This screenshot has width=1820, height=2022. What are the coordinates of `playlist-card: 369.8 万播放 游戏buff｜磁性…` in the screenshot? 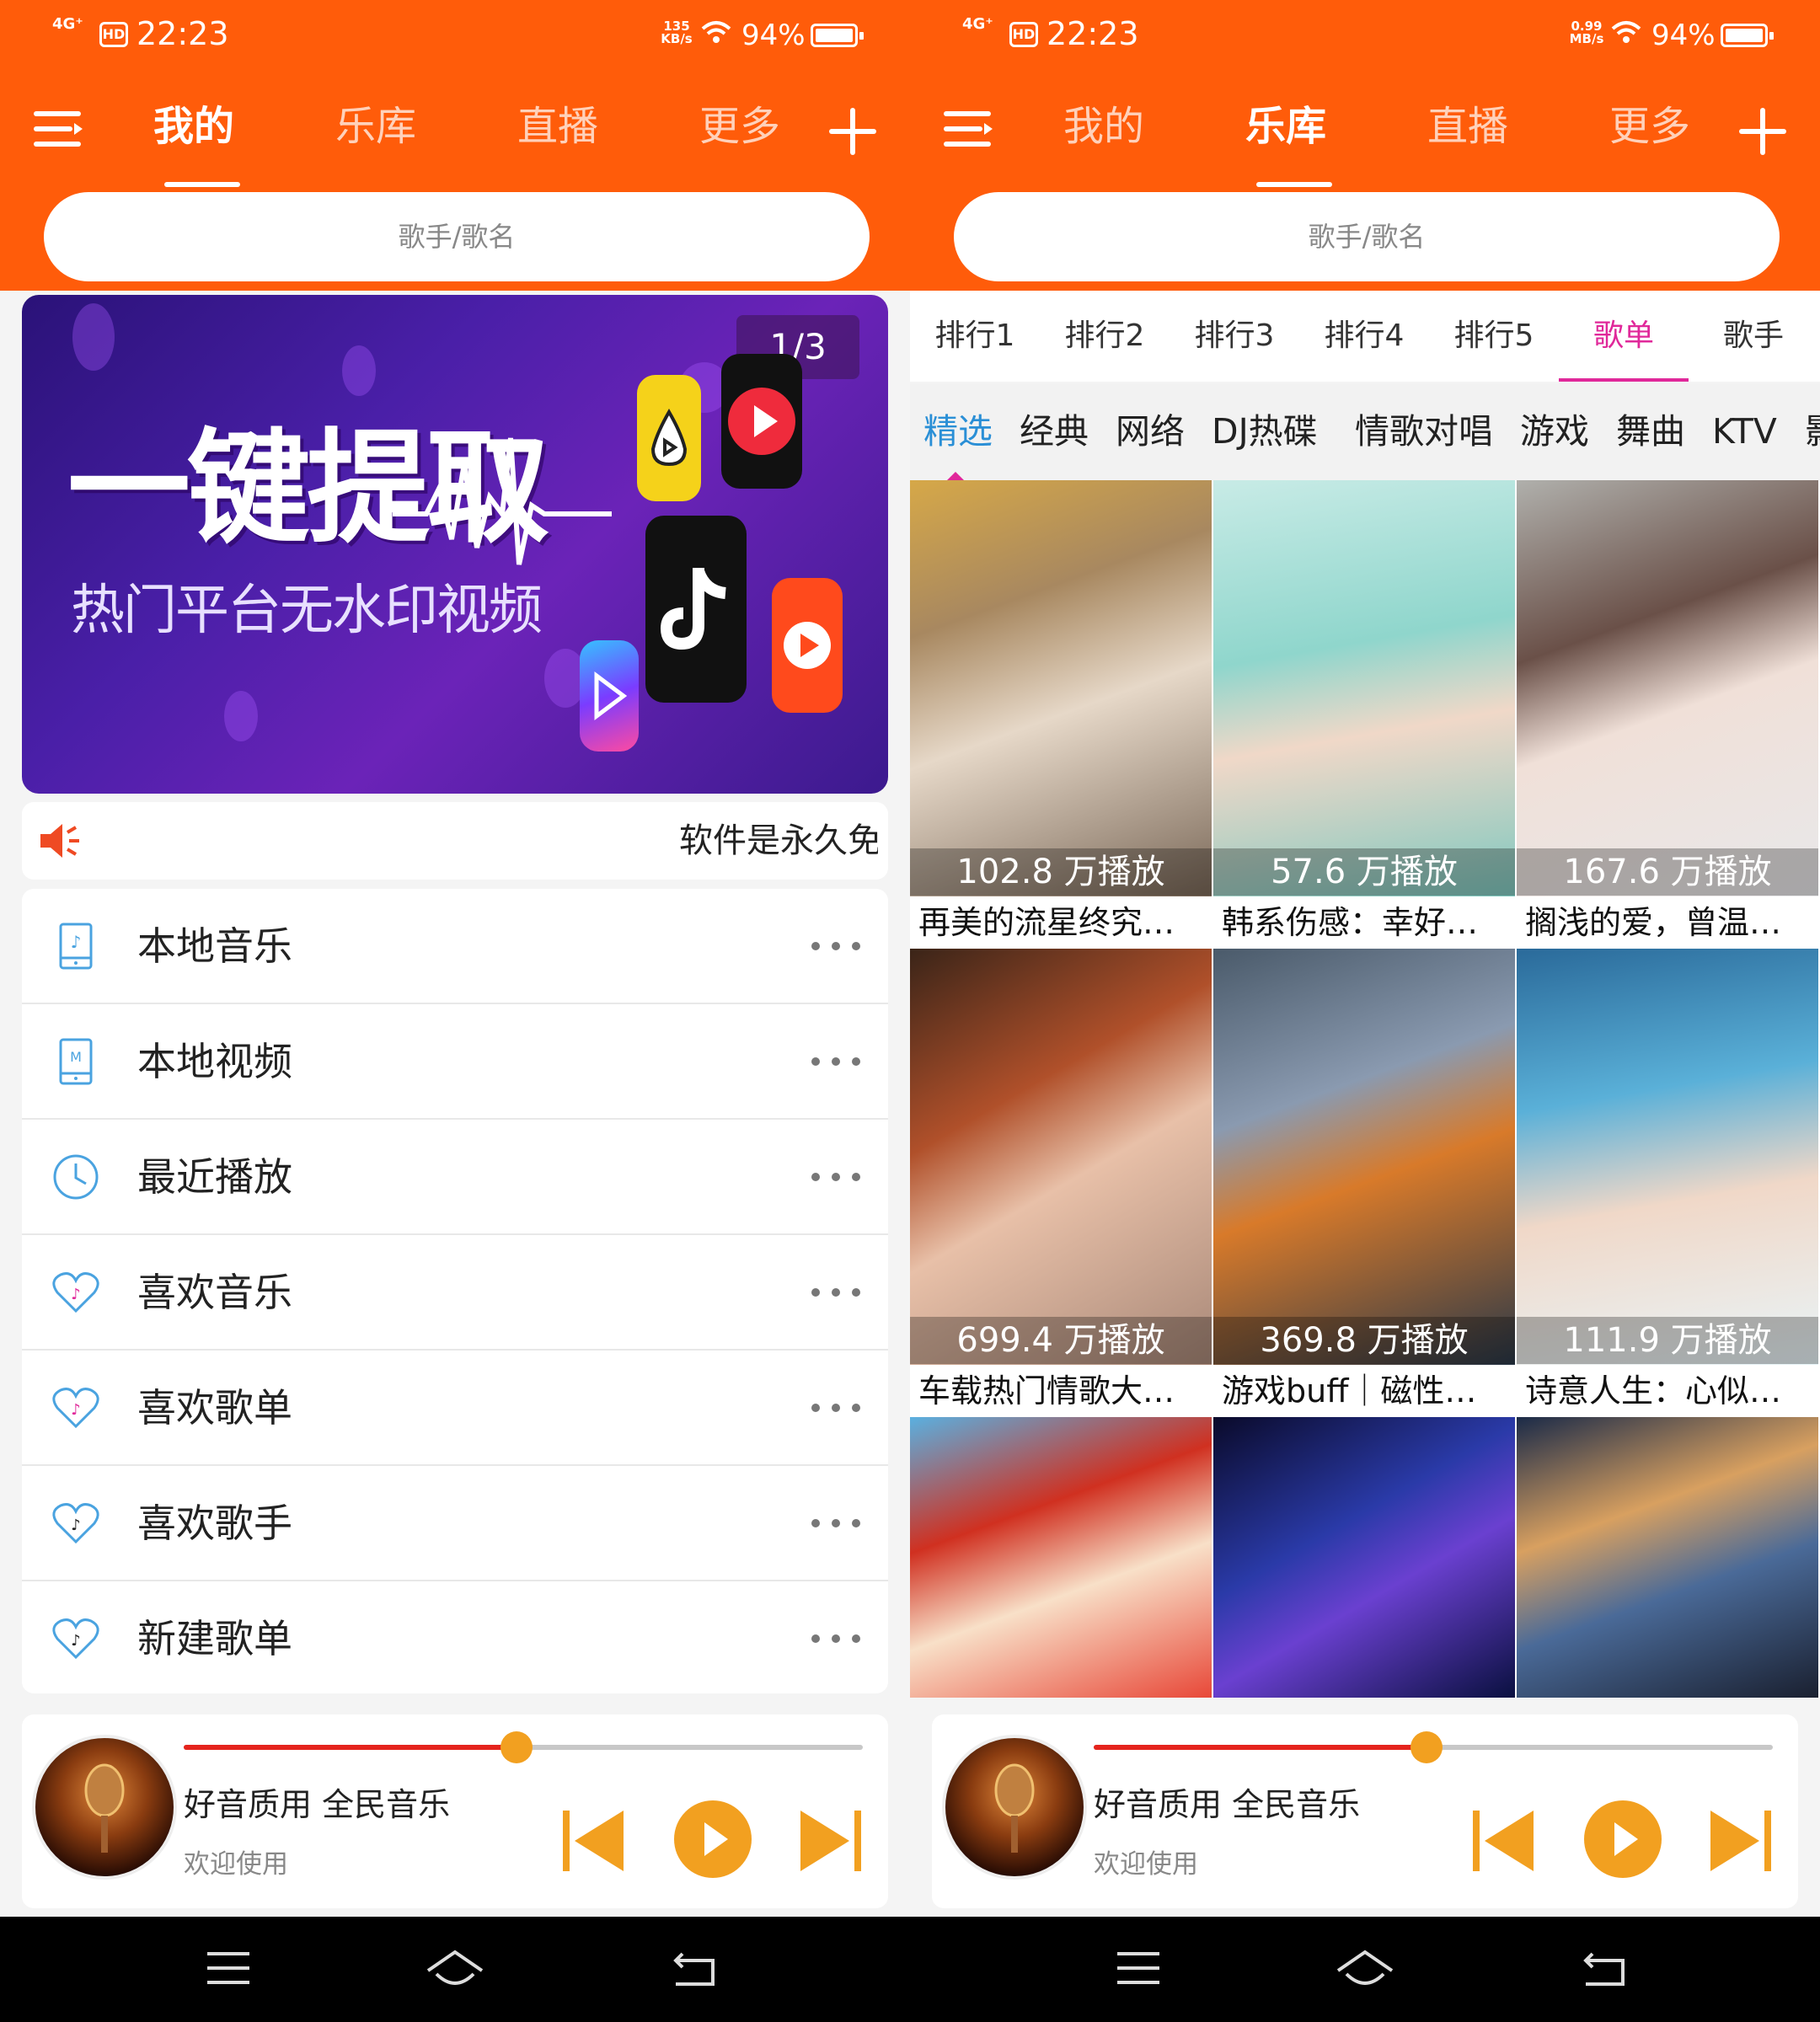 It's located at (1364, 1183).